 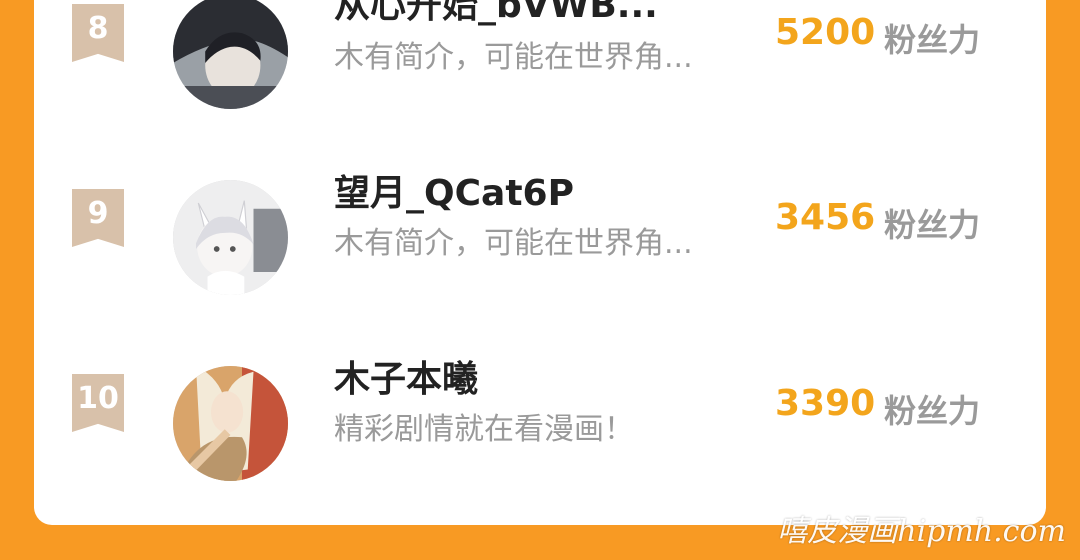 I want to click on fan-score: 3456, so click(x=825, y=217).